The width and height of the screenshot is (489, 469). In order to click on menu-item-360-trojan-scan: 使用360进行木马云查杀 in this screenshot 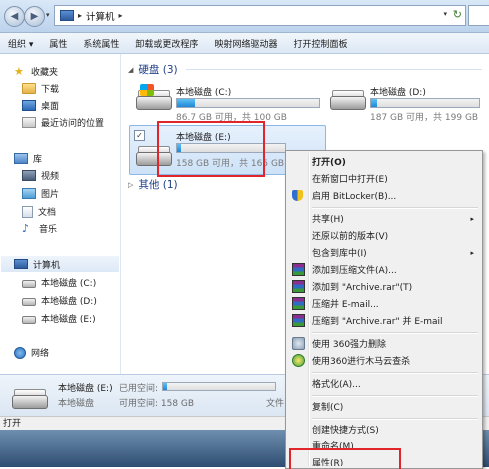, I will do `click(384, 360)`.